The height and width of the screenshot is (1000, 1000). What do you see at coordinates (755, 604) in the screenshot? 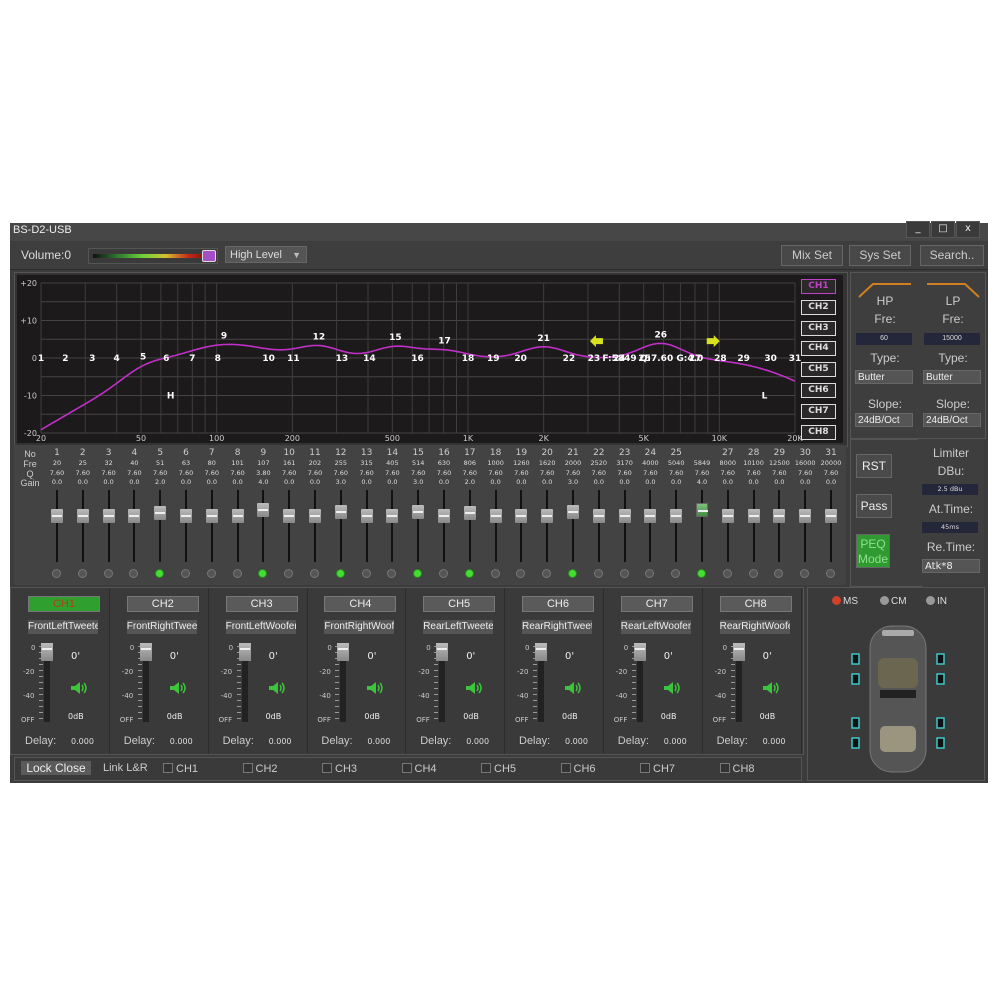
I see `channel-select-button: CH8` at bounding box center [755, 604].